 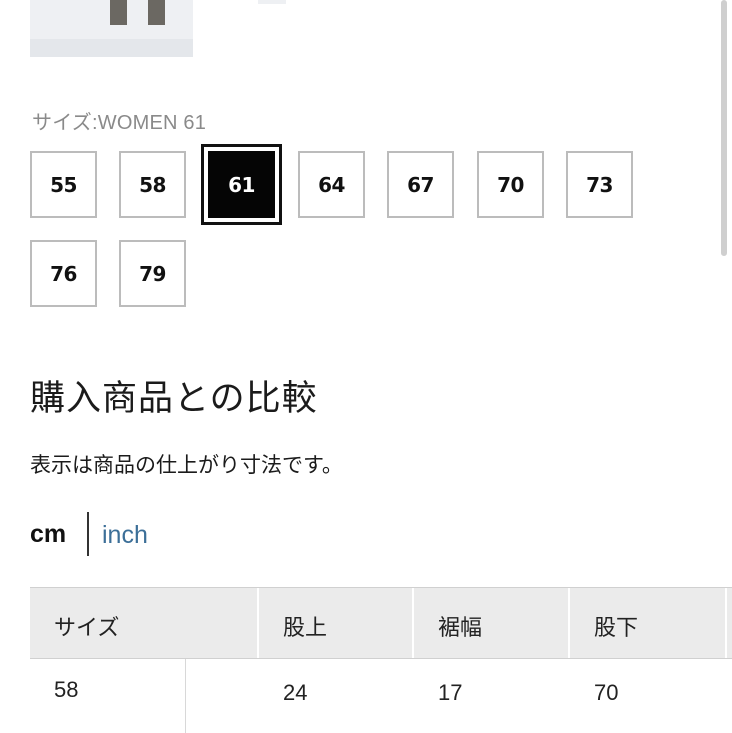 I want to click on table-header-size: サイズ, so click(x=143, y=623).